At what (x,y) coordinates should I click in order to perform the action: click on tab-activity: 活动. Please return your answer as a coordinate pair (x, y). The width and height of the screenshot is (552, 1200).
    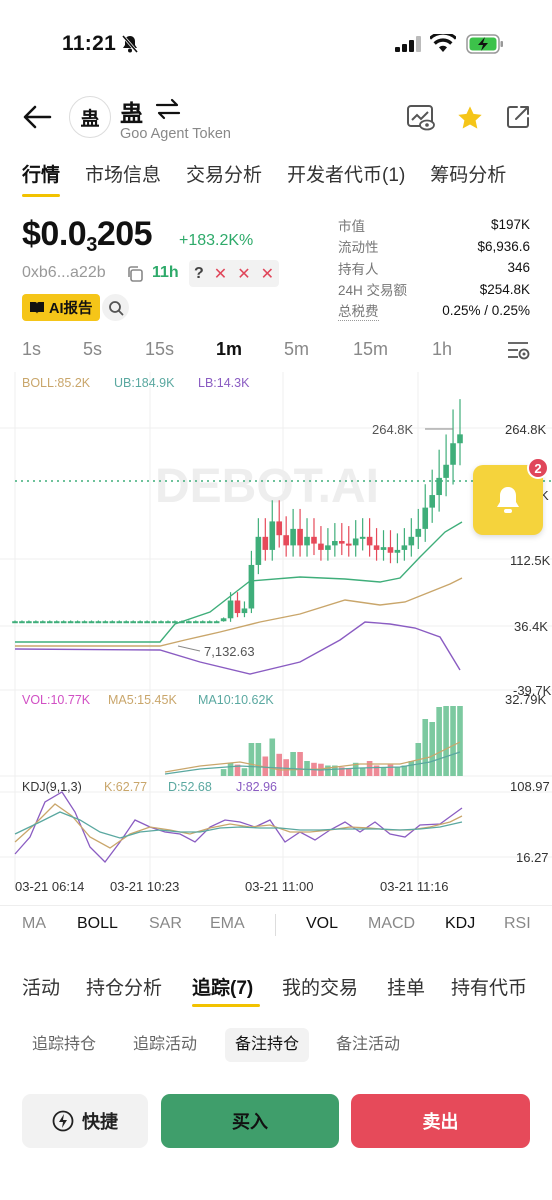
    Looking at the image, I should click on (41, 986).